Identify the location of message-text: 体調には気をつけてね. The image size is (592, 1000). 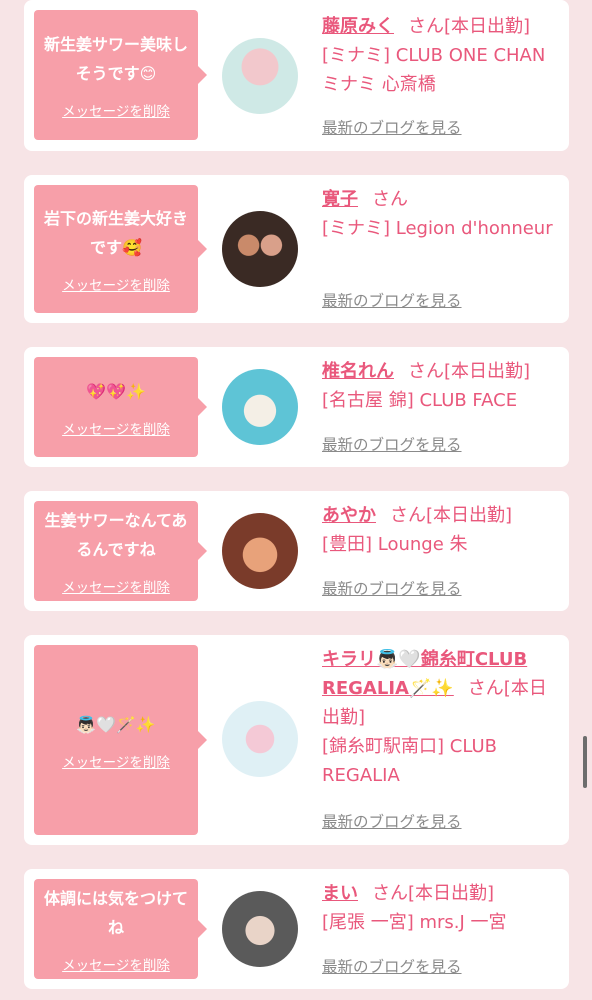
(116, 913).